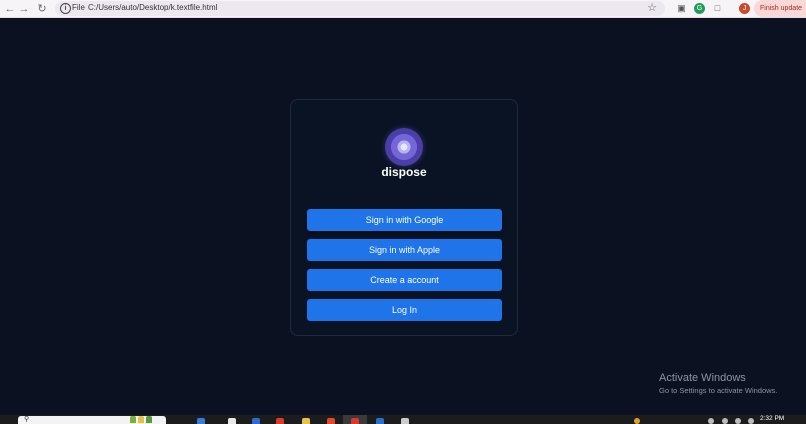 The height and width of the screenshot is (424, 806). Describe the element at coordinates (744, 8) in the screenshot. I see `profile-avatar-icon: J` at that location.